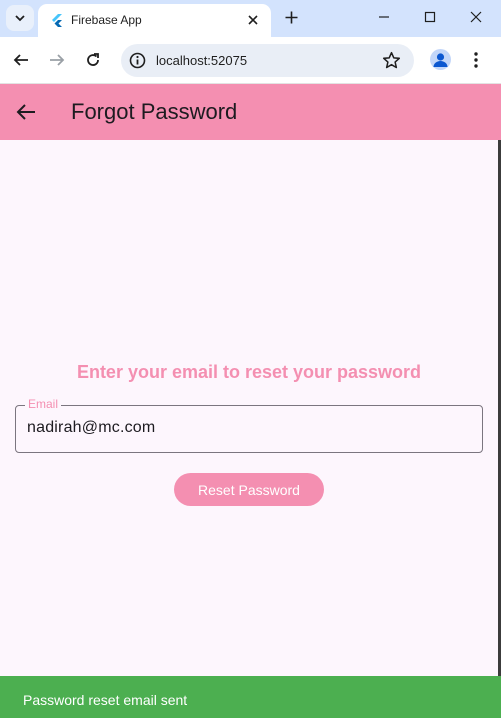  Describe the element at coordinates (137, 60) in the screenshot. I see `info-icon` at that location.